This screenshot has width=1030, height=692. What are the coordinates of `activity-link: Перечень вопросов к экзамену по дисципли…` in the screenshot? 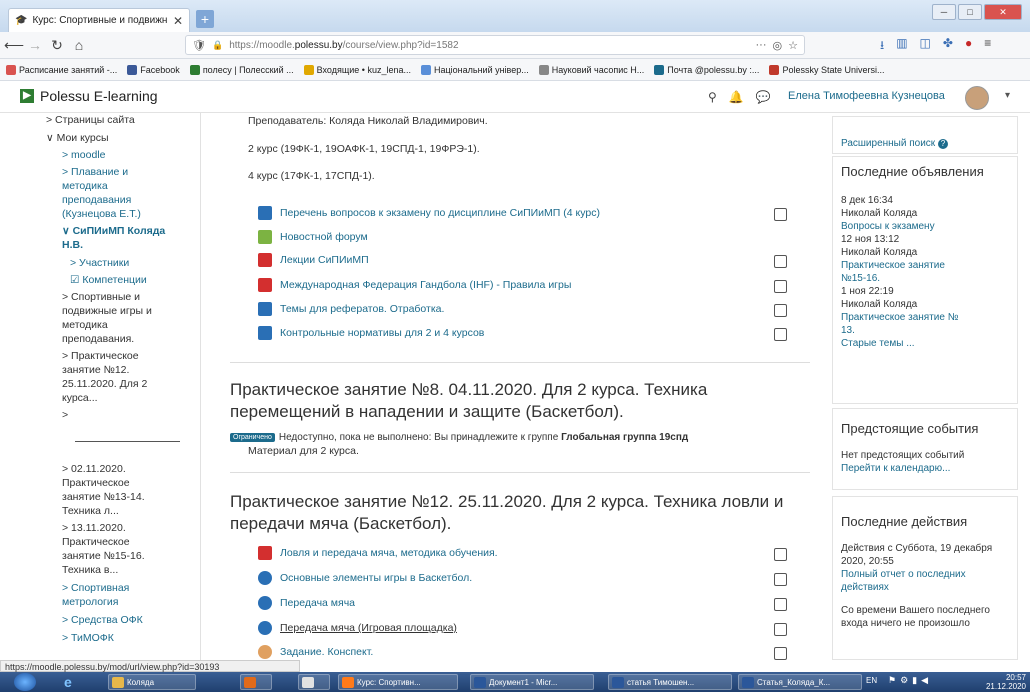 It's located at (440, 213).